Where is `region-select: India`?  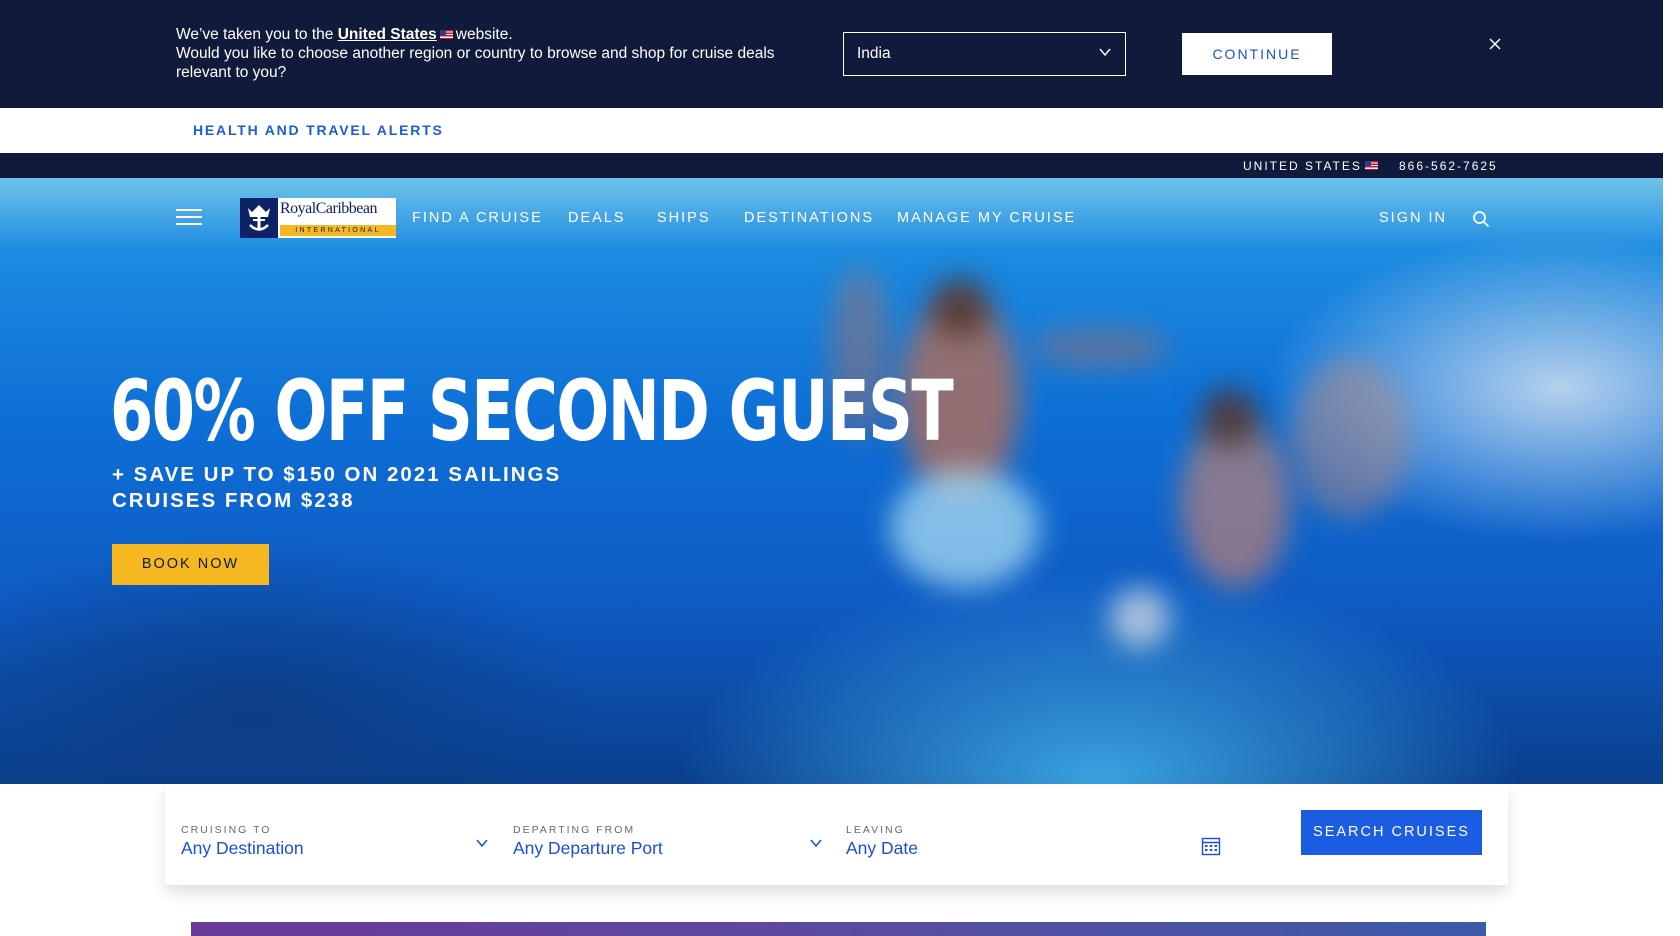 region-select: India is located at coordinates (984, 54).